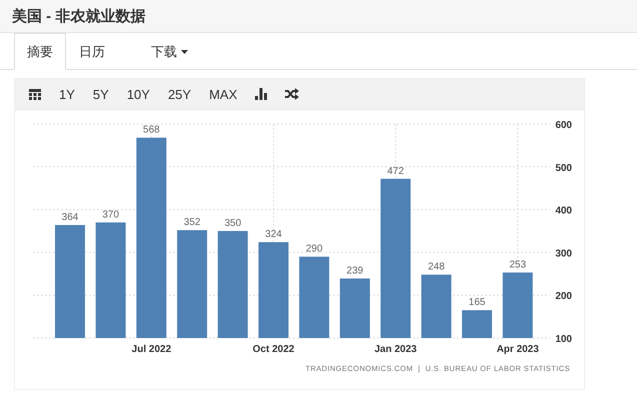 The width and height of the screenshot is (637, 402). What do you see at coordinates (563, 211) in the screenshot?
I see `y-axis-label: 400` at bounding box center [563, 211].